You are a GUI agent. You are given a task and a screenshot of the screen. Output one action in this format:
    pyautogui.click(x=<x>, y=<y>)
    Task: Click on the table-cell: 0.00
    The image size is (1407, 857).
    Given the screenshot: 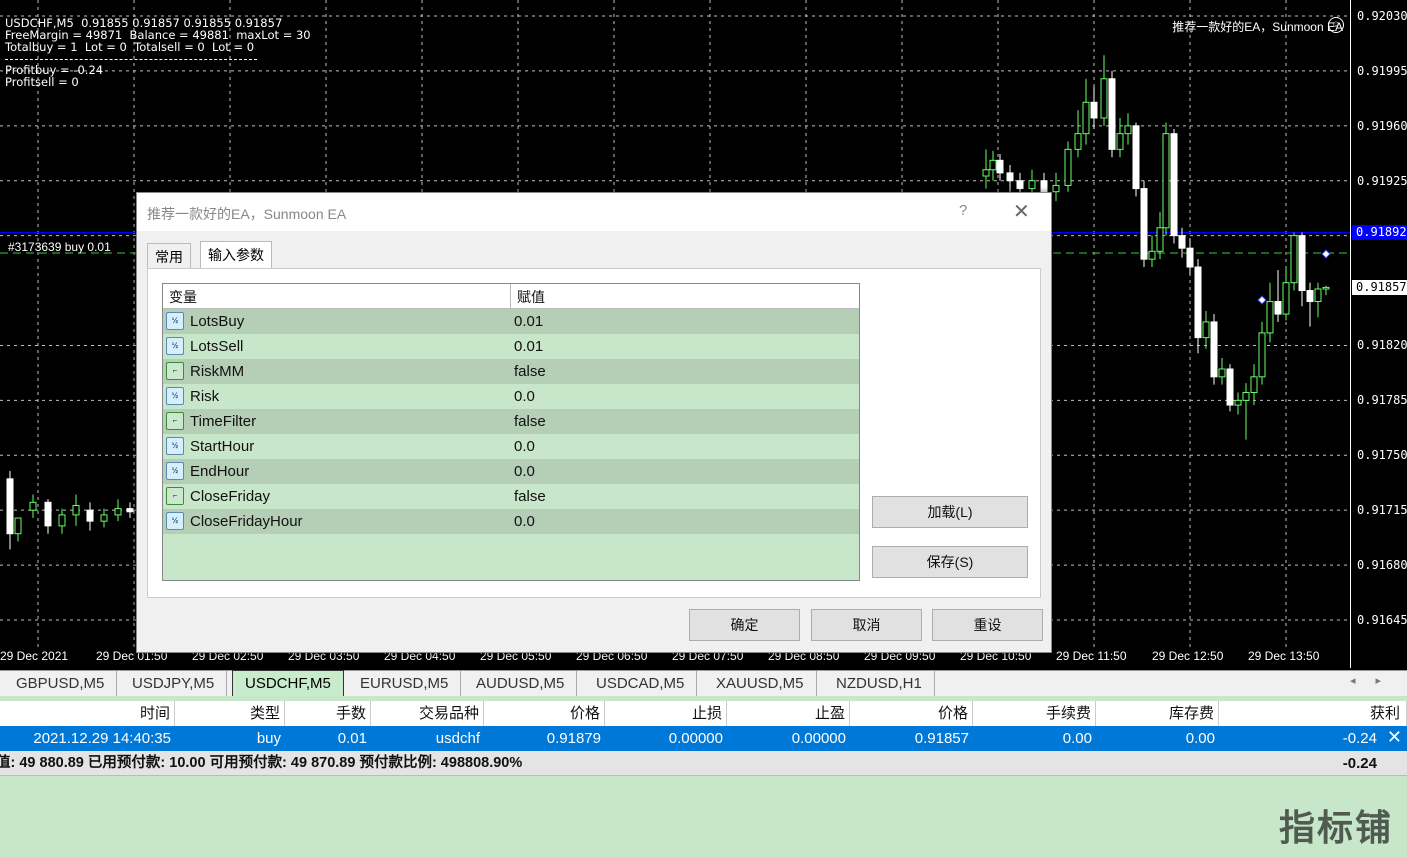 What is the action you would take?
    pyautogui.click(x=1200, y=738)
    